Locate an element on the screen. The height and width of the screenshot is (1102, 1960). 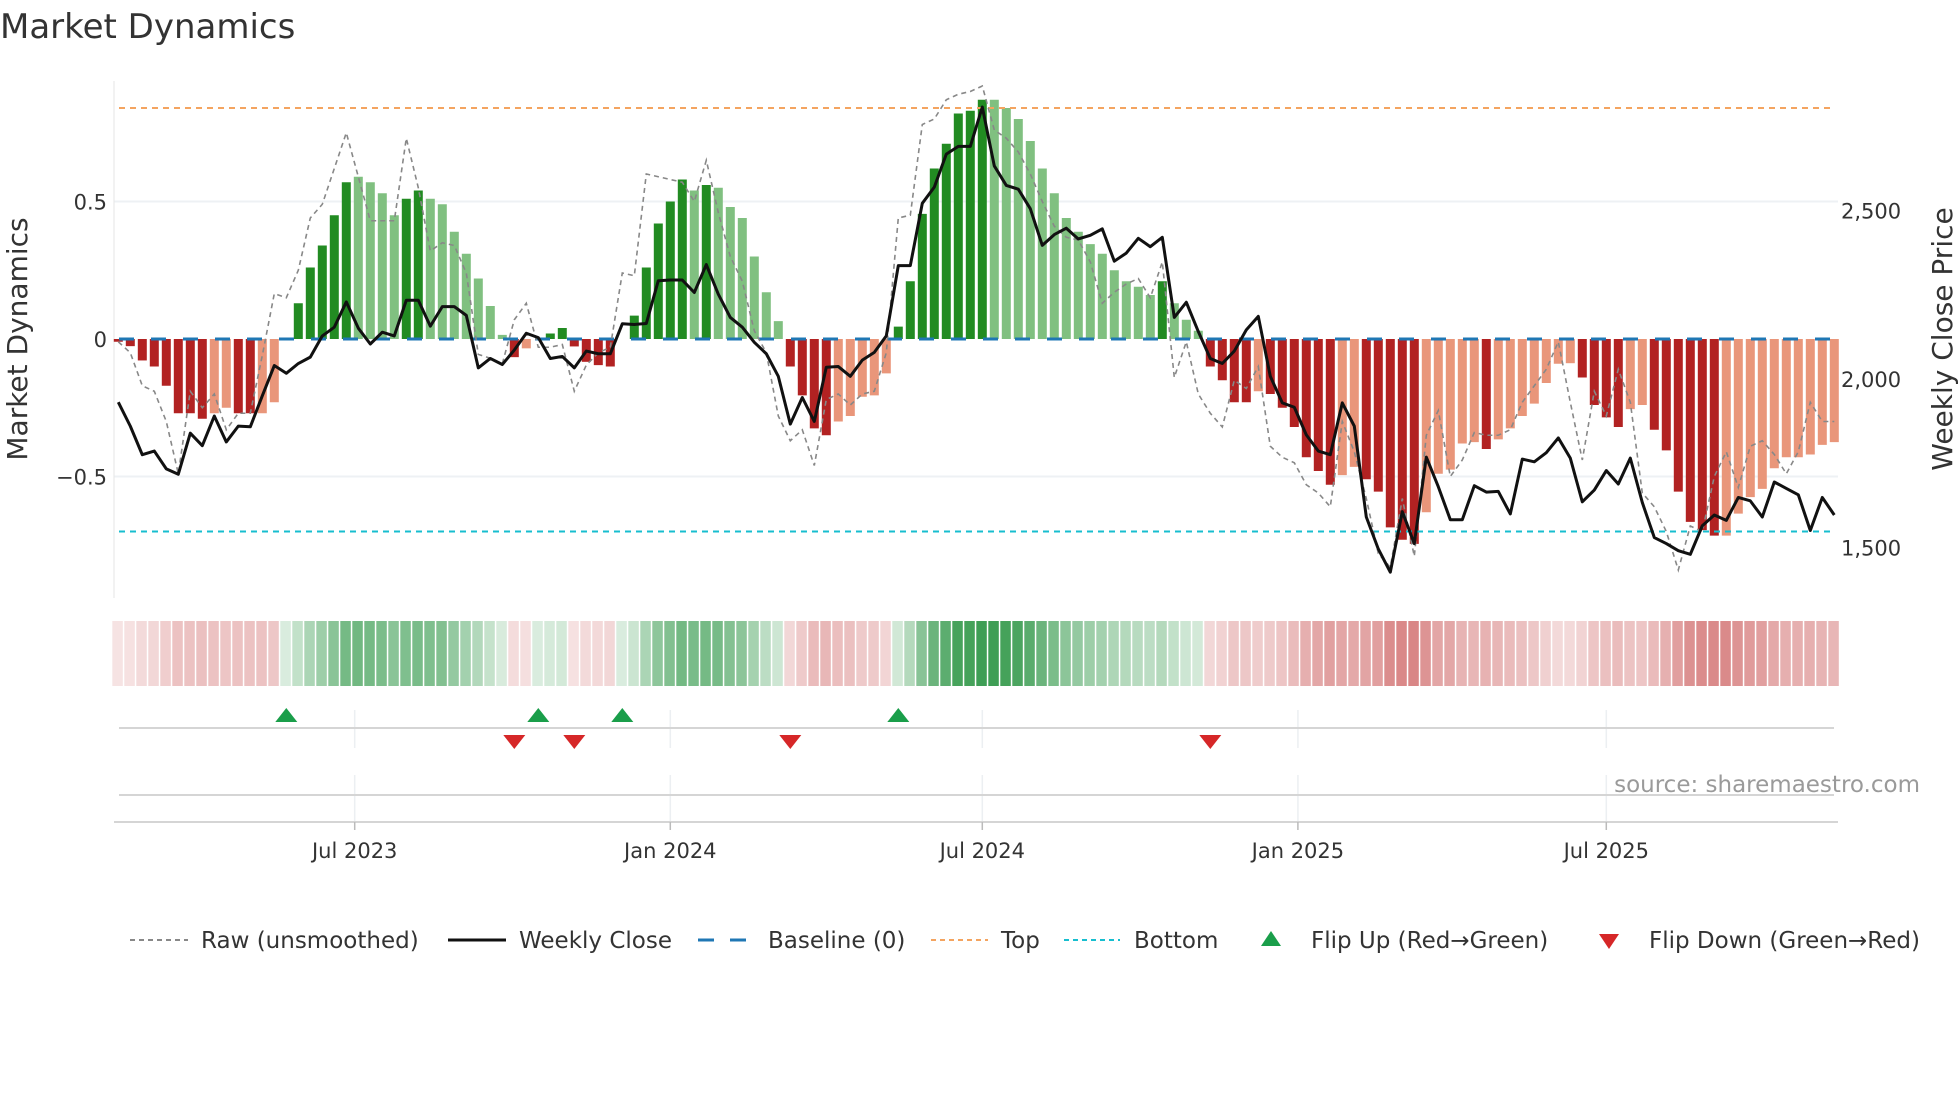
legend-item-baseline: Baseline (0) is located at coordinates (801, 941).